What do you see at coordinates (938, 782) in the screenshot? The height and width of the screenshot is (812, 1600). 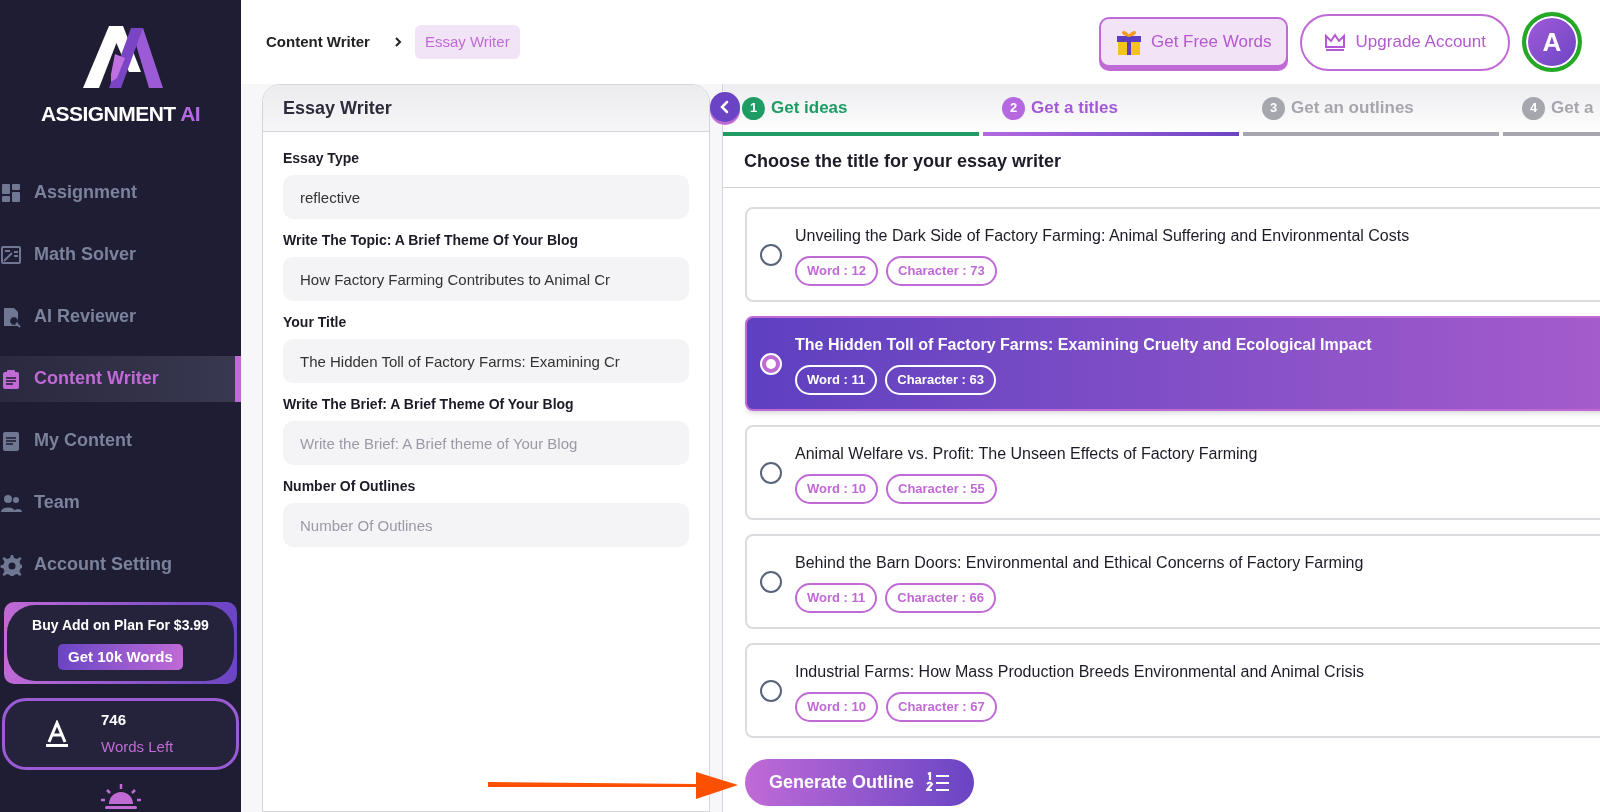 I see `numbered-list-icon` at bounding box center [938, 782].